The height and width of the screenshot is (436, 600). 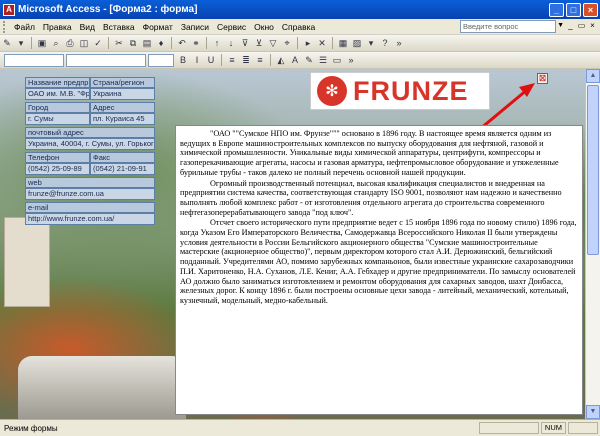 What do you see at coordinates (122, 107) in the screenshot?
I see `field-label-address: Адрес` at bounding box center [122, 107].